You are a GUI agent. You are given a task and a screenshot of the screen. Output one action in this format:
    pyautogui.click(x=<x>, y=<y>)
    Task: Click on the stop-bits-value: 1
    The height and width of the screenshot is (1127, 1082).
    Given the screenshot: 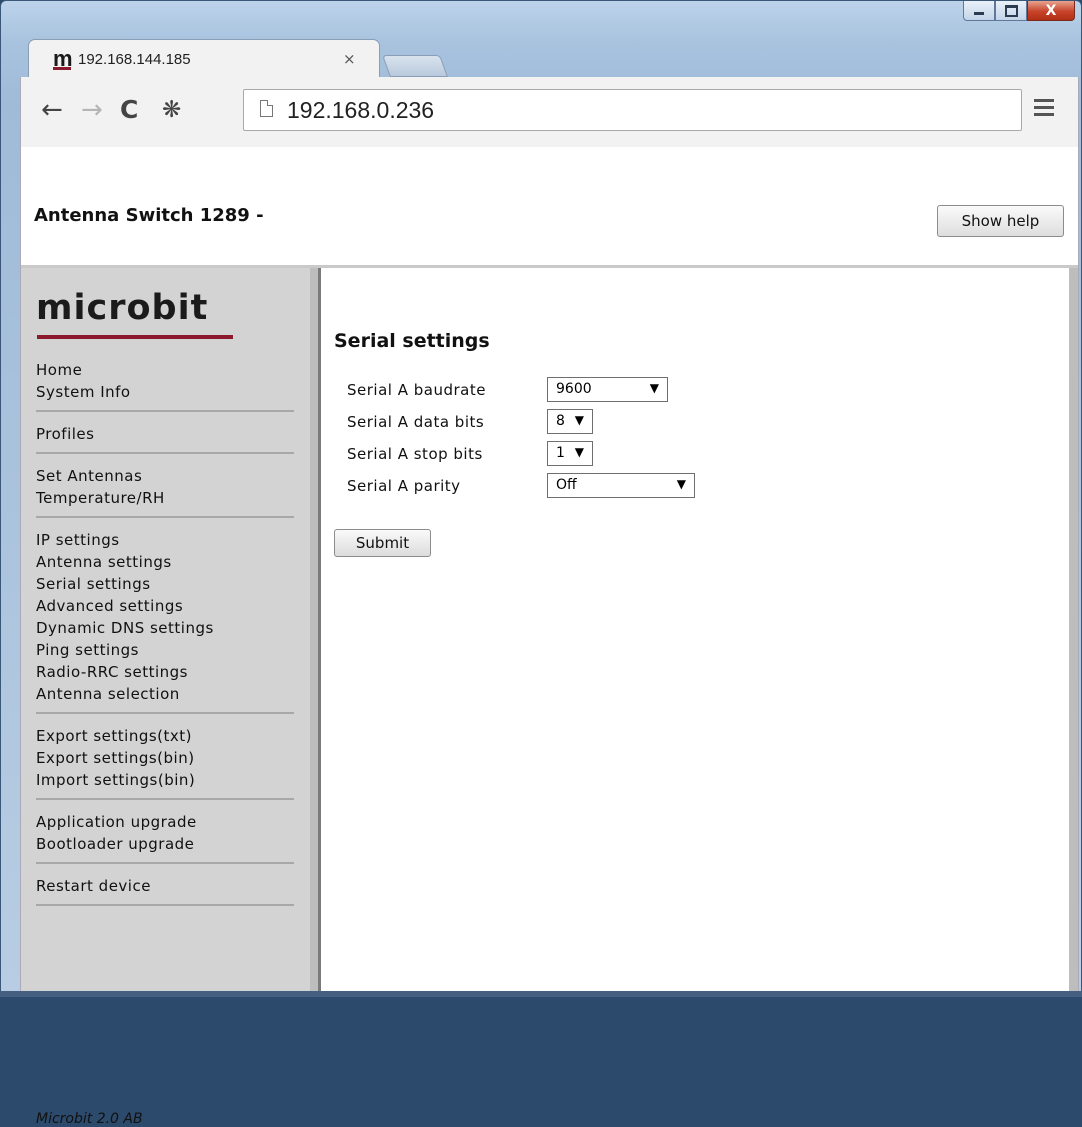 What is the action you would take?
    pyautogui.click(x=560, y=453)
    